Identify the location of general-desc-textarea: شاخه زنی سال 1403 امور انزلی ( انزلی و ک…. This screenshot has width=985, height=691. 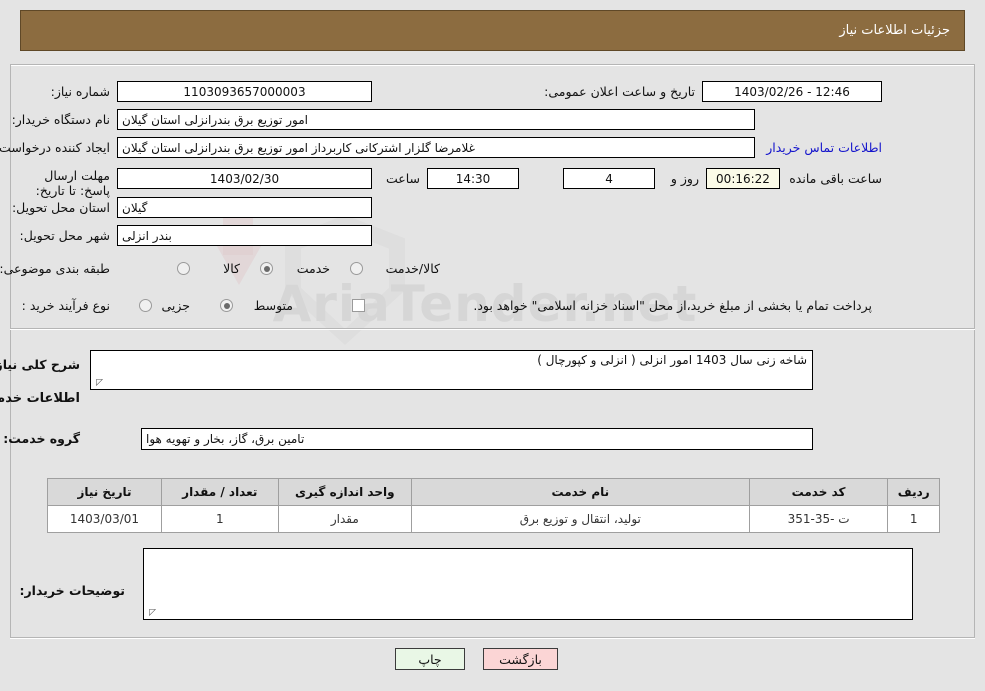
(451, 370).